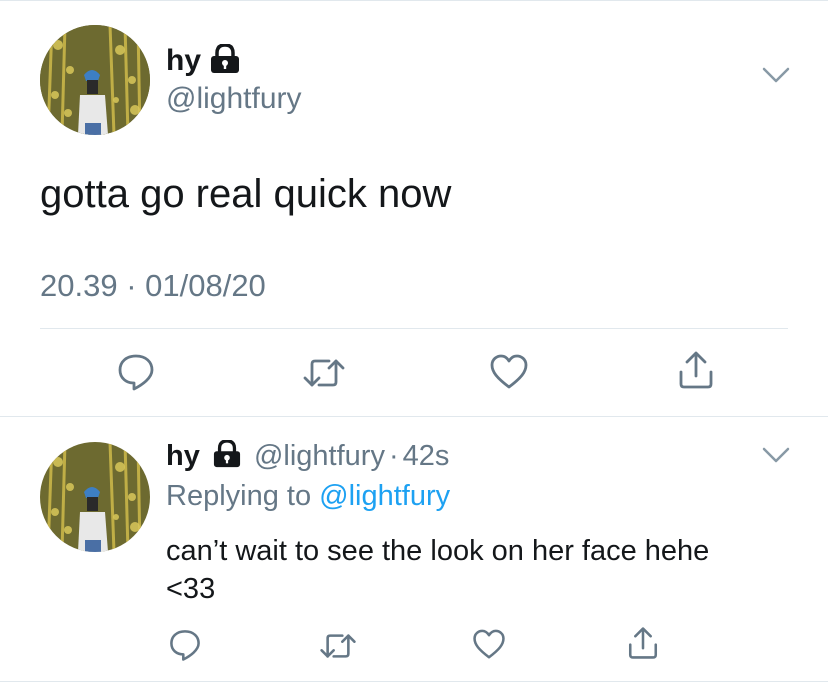  What do you see at coordinates (153, 286) in the screenshot?
I see `timestamp: 20.39 · 01/08/20` at bounding box center [153, 286].